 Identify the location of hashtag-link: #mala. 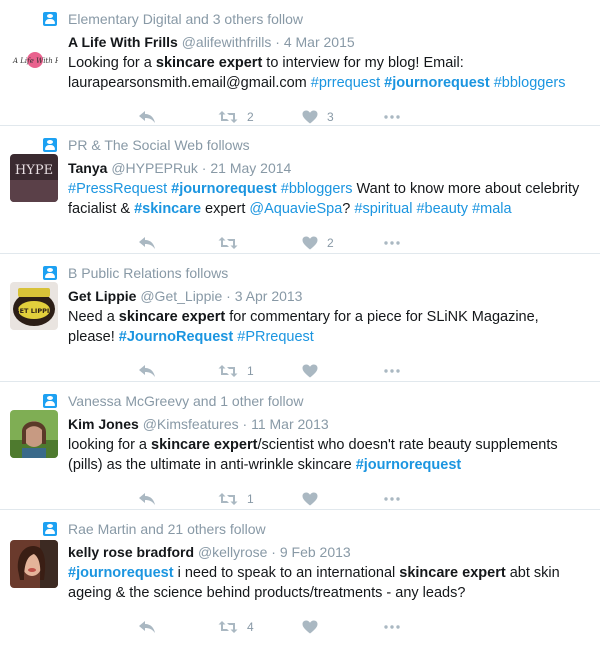
(492, 209).